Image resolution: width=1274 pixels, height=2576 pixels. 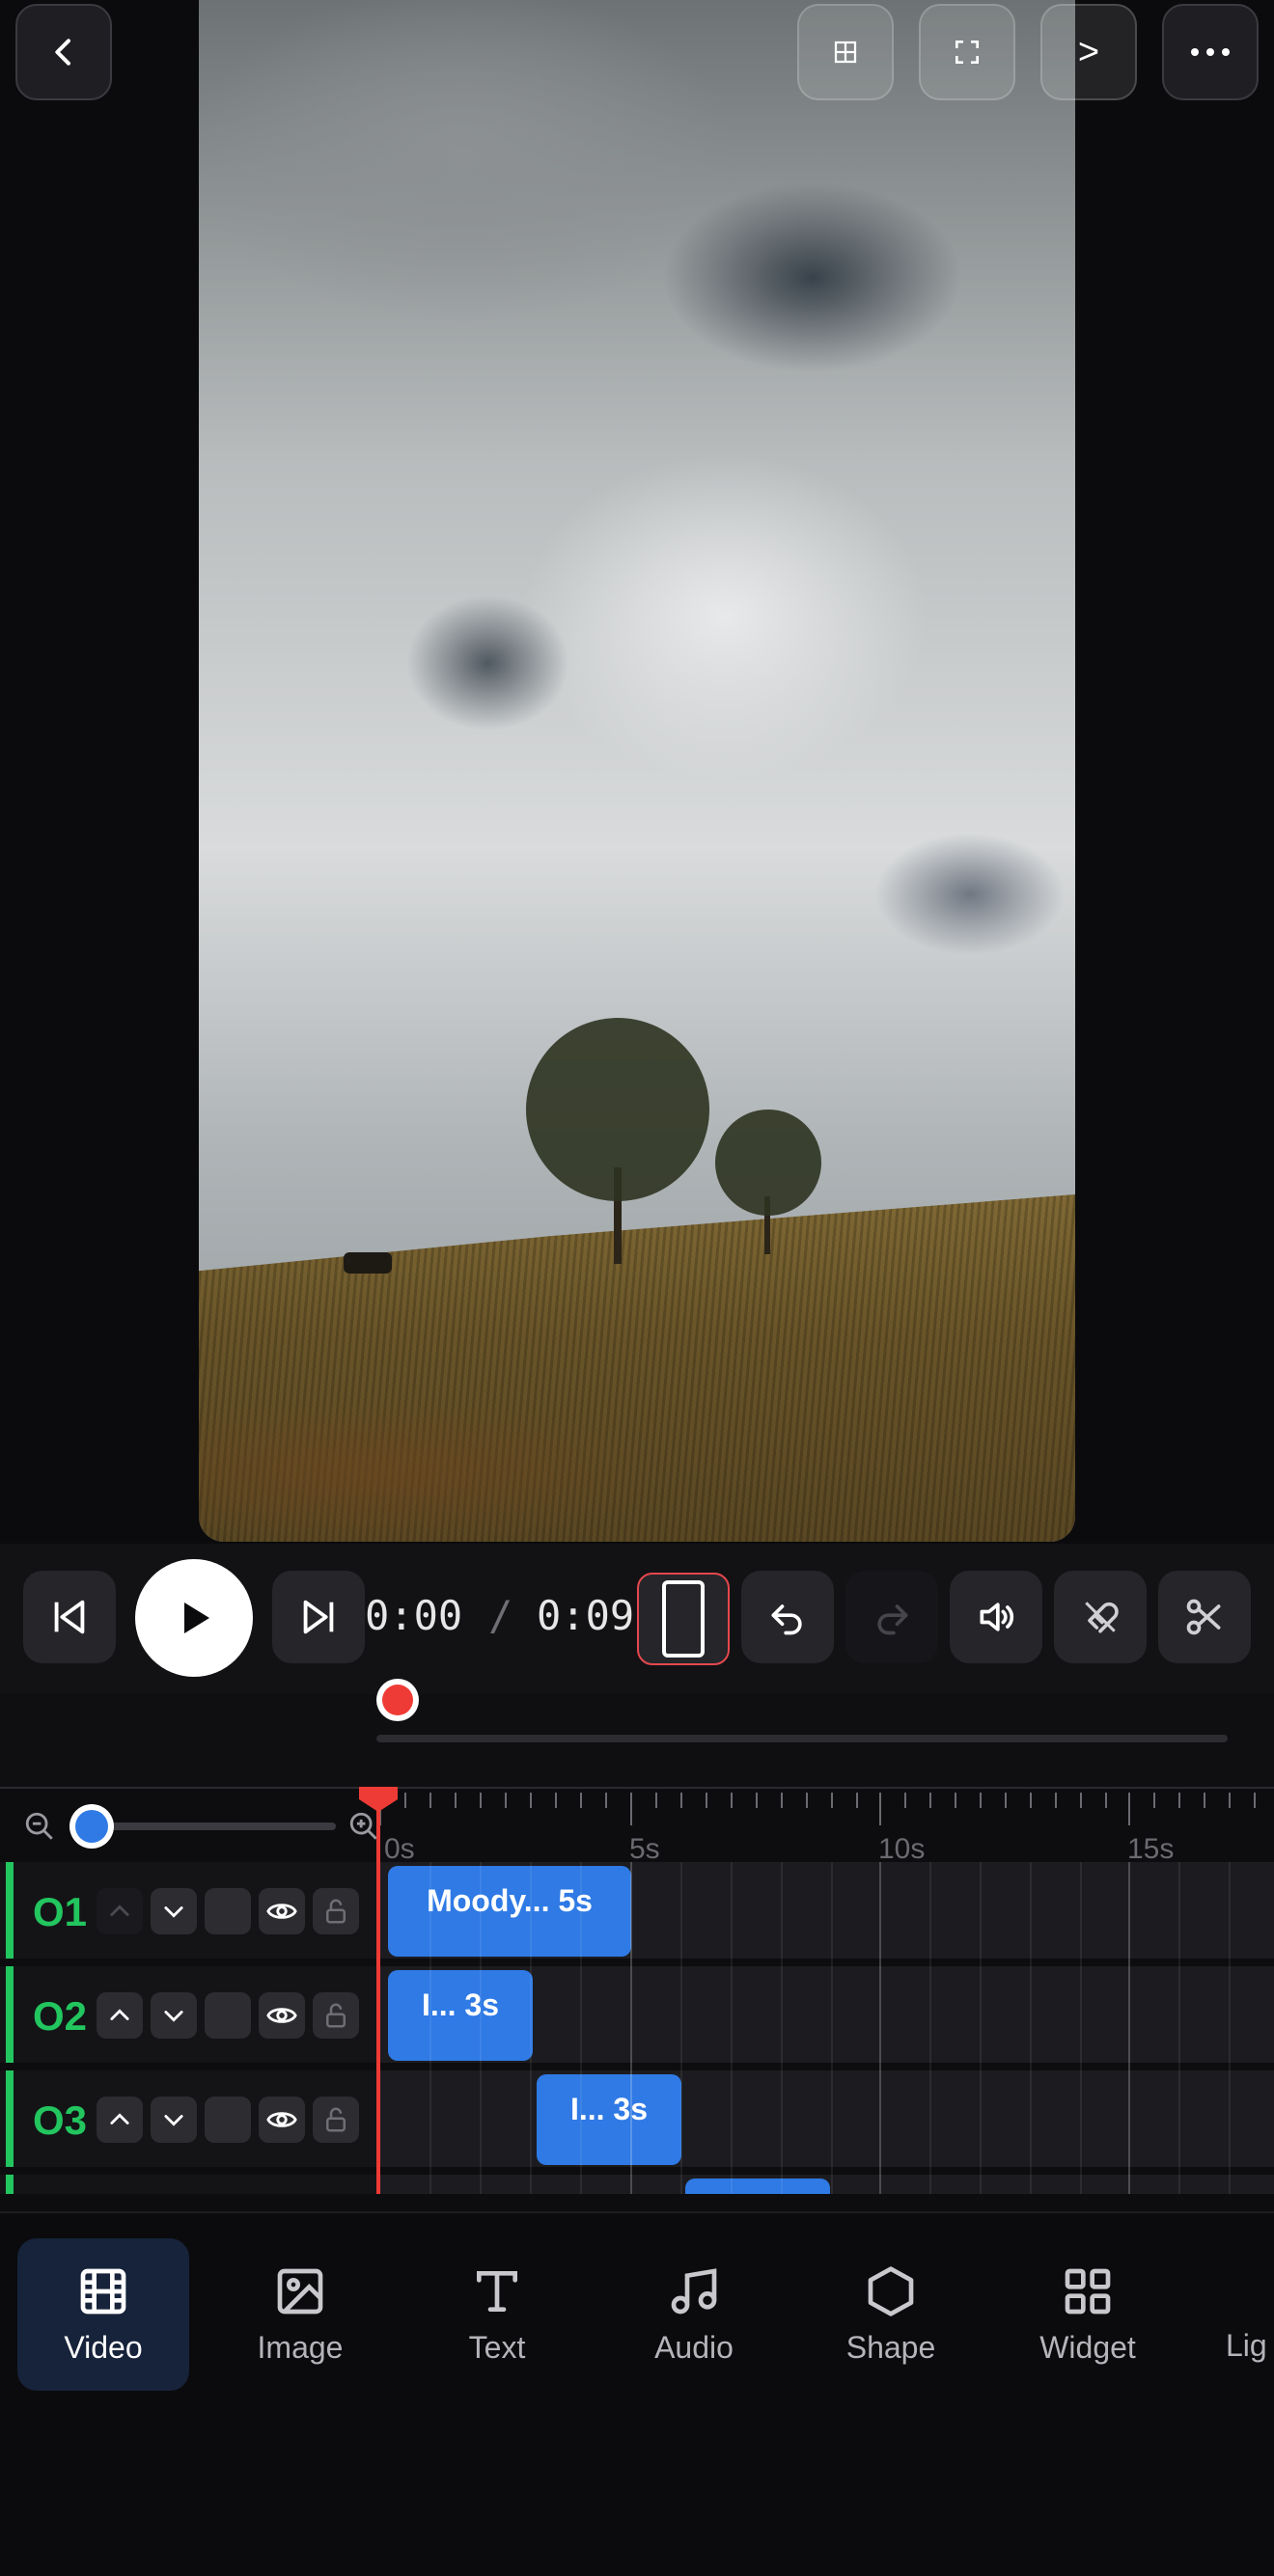 What do you see at coordinates (460, 2005) in the screenshot?
I see `clip-label: I... 3s` at bounding box center [460, 2005].